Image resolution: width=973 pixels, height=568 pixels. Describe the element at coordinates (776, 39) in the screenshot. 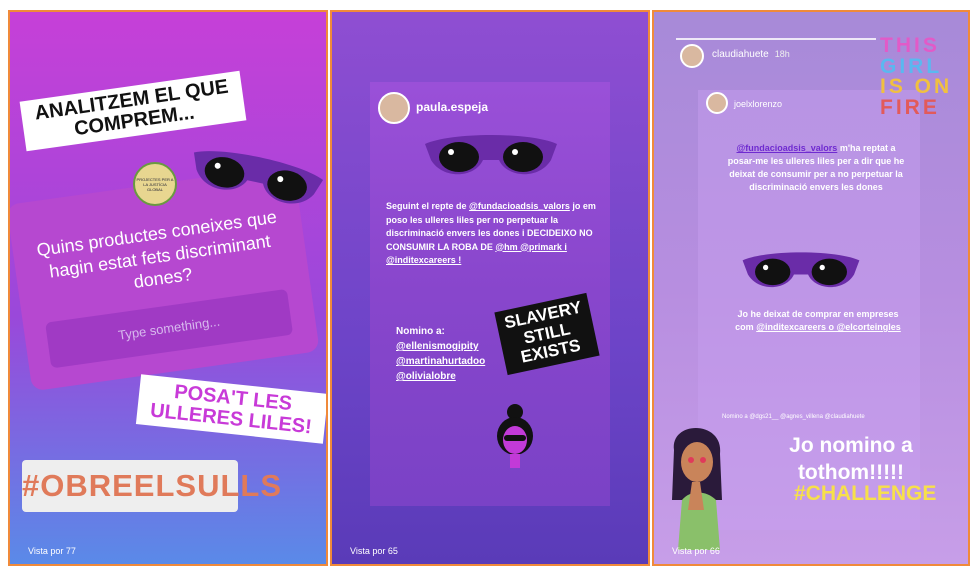

I see `progress-bar` at that location.